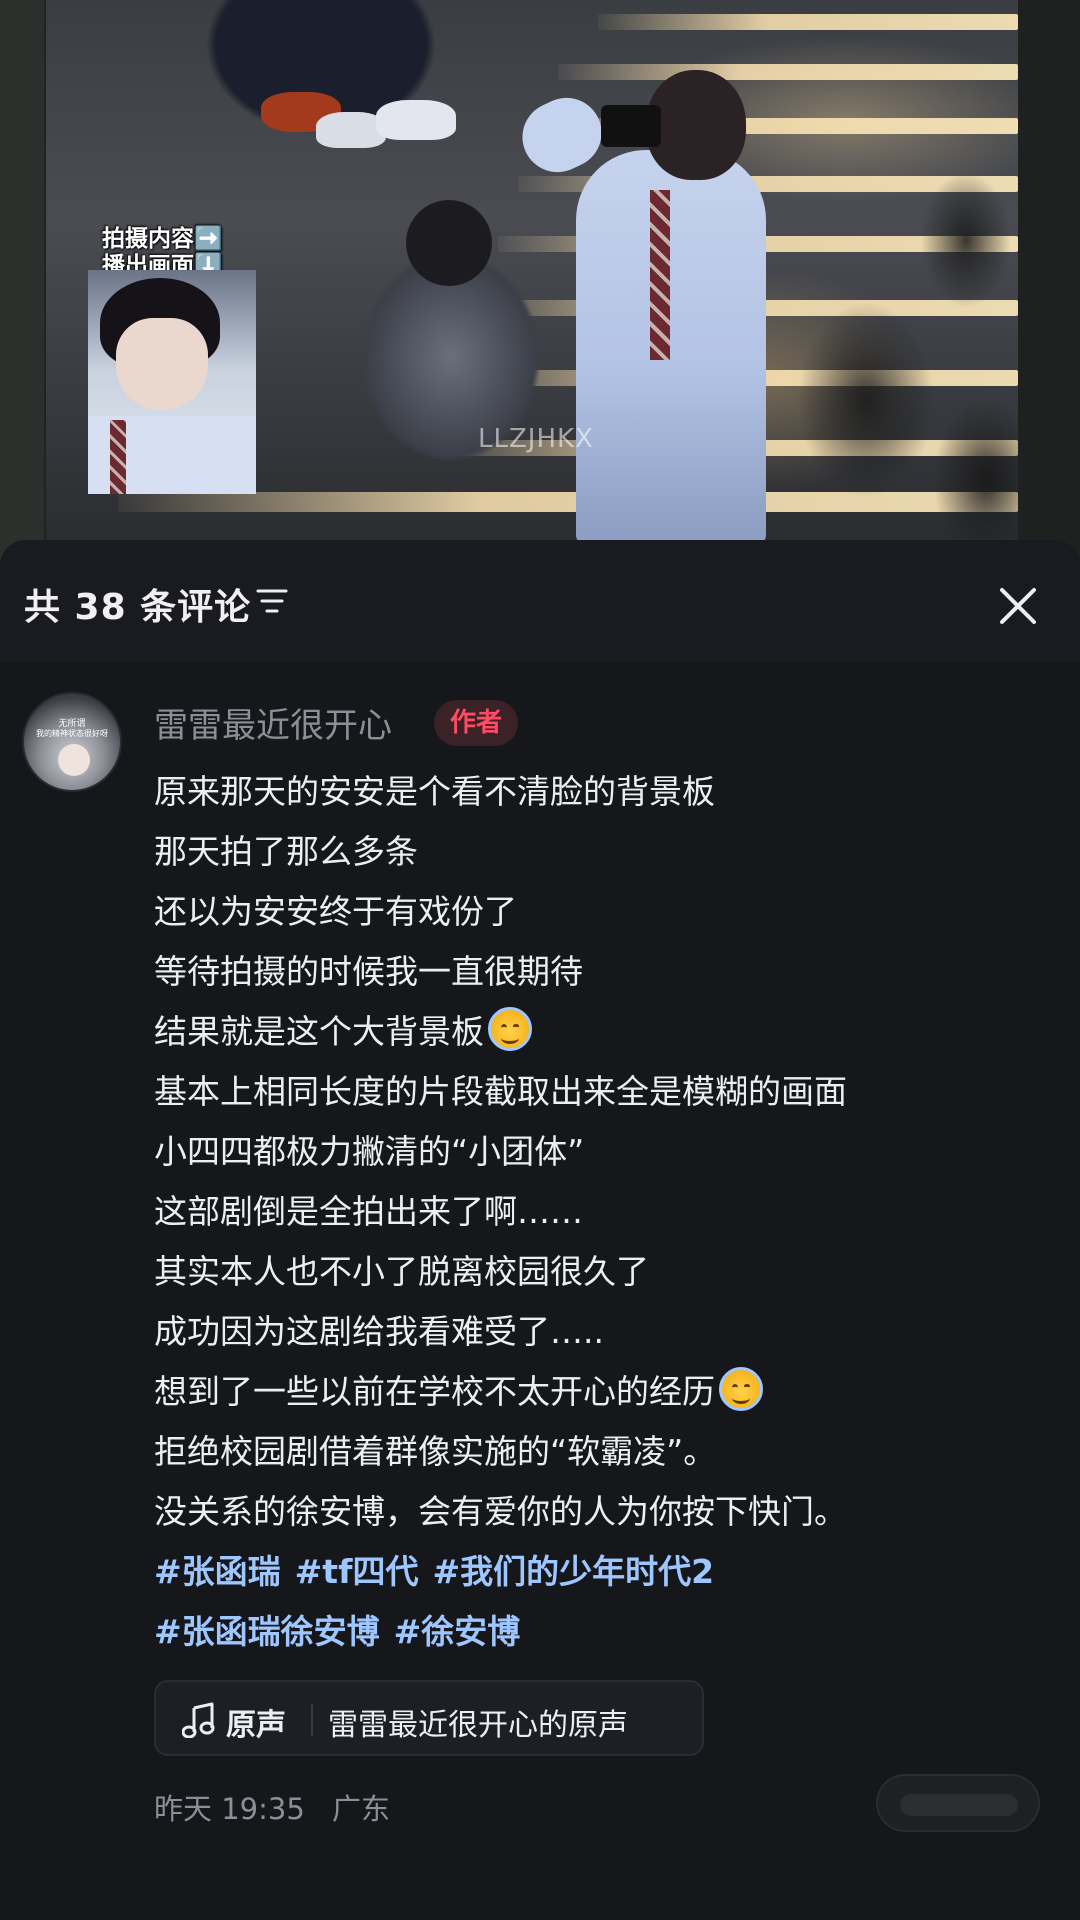 Image resolution: width=1080 pixels, height=1920 pixels. Describe the element at coordinates (476, 723) in the screenshot. I see `author-badge: 作者` at that location.